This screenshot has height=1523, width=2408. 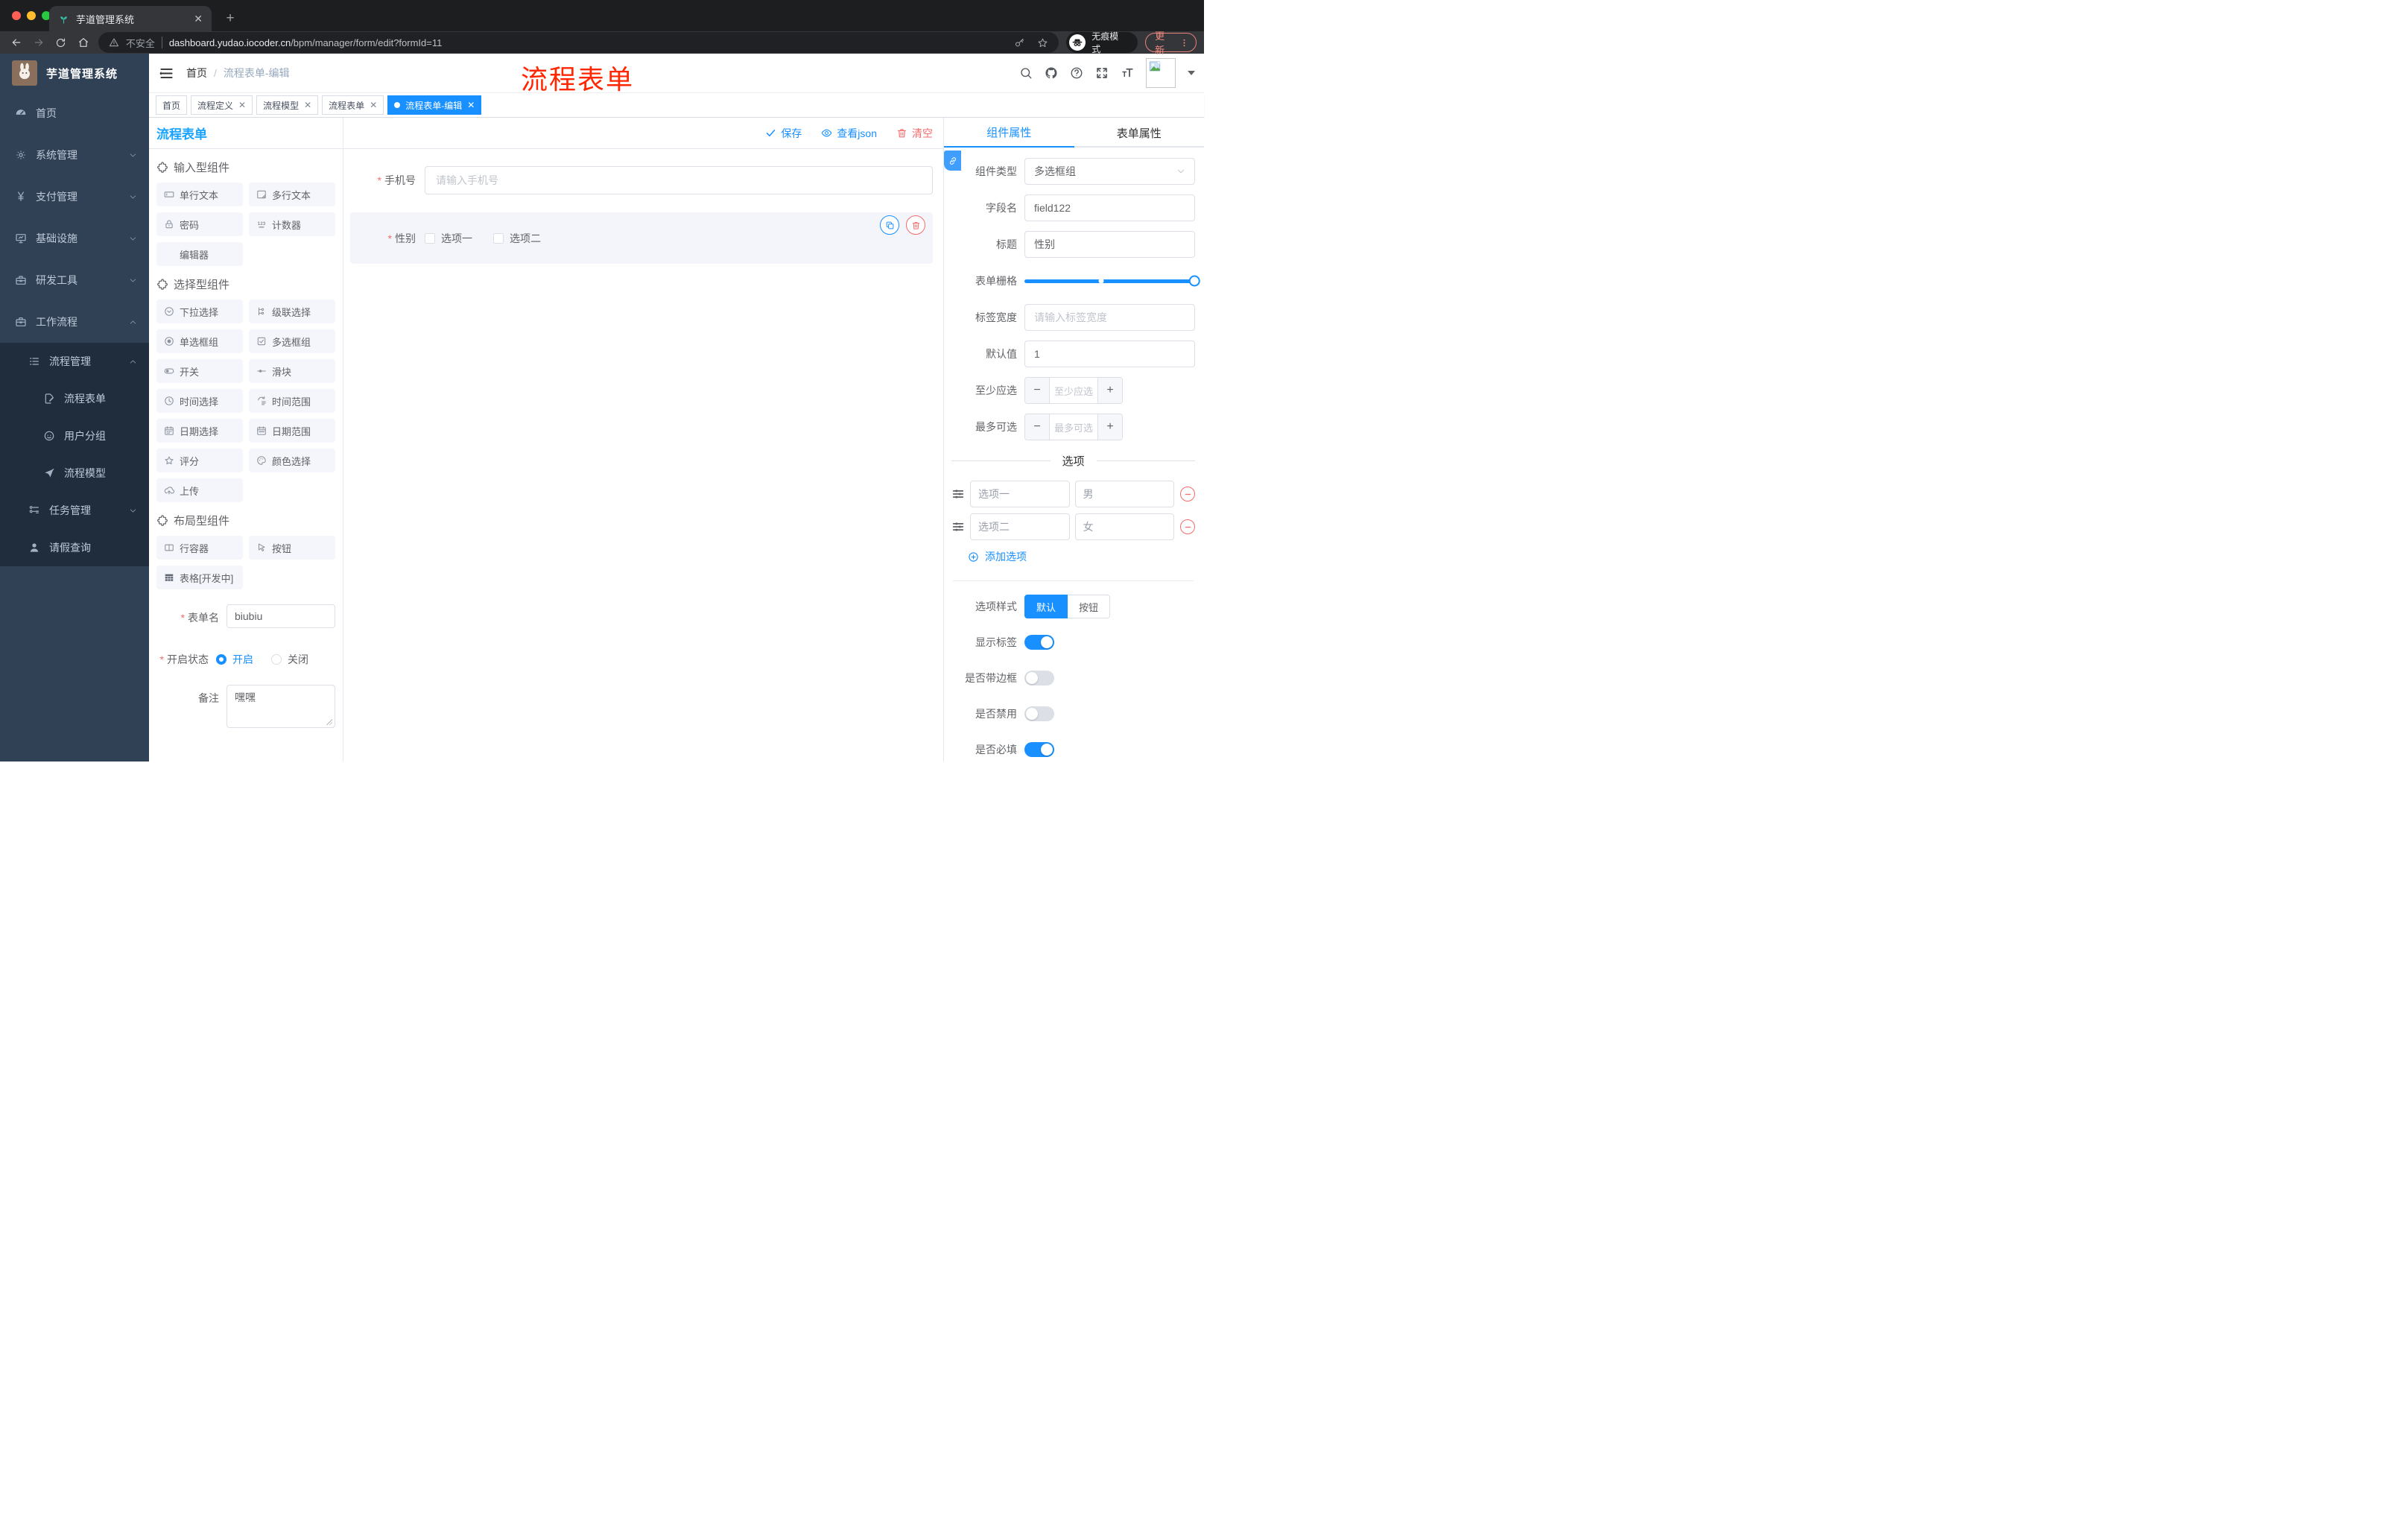 What do you see at coordinates (1020, 494) in the screenshot?
I see `option-1-label-input: 选项一` at bounding box center [1020, 494].